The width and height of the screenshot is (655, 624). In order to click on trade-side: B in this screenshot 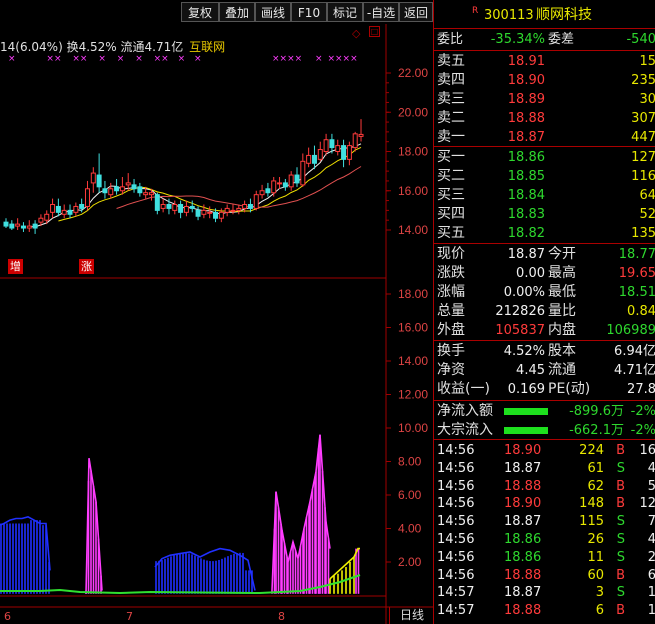, I will do `click(620, 504)`.